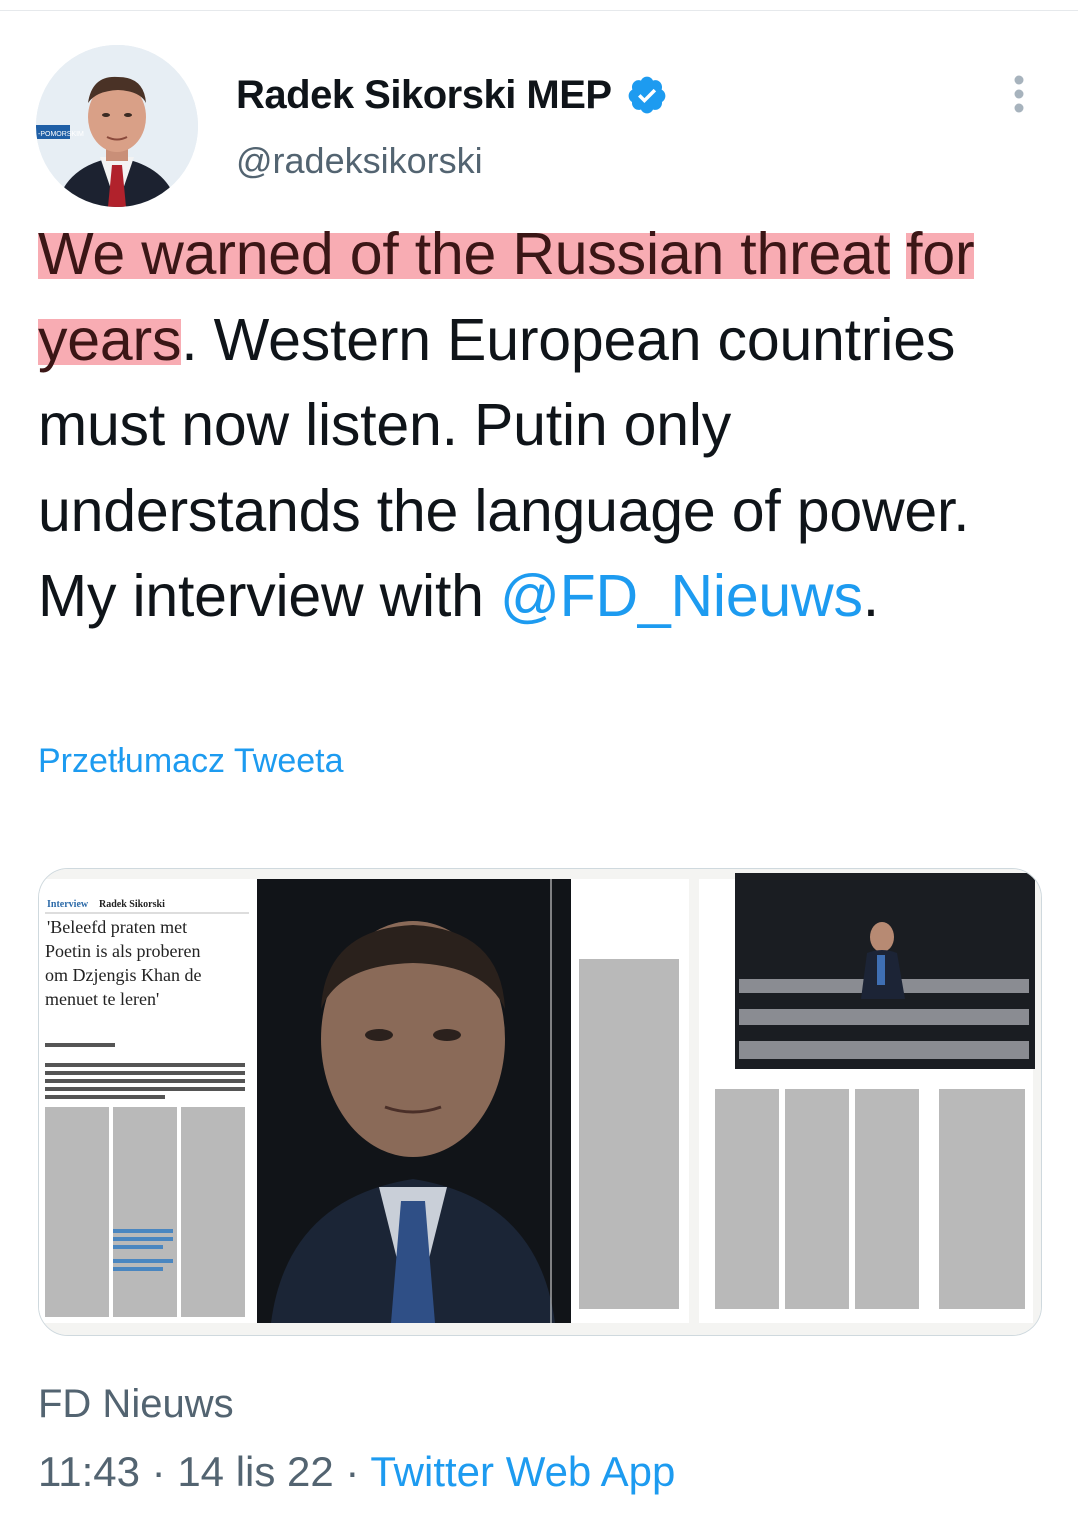 This screenshot has height=1540, width=1078. What do you see at coordinates (464, 254) in the screenshot?
I see `highlighted-text: We warned of the Russian threat` at bounding box center [464, 254].